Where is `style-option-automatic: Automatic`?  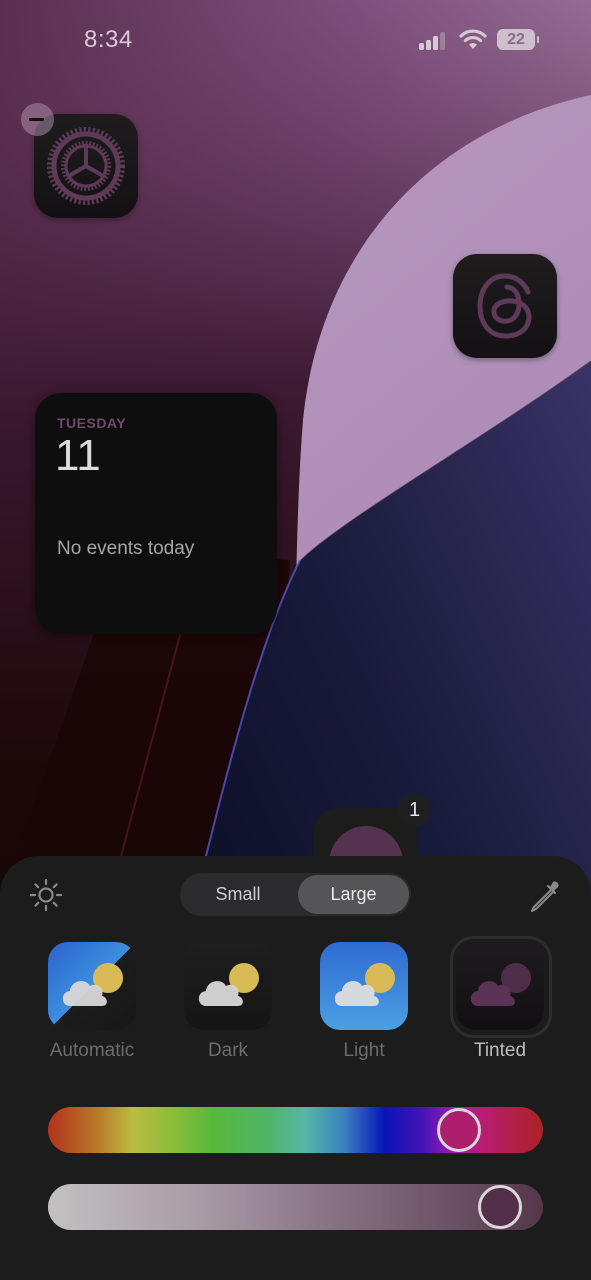 style-option-automatic: Automatic is located at coordinates (92, 1002).